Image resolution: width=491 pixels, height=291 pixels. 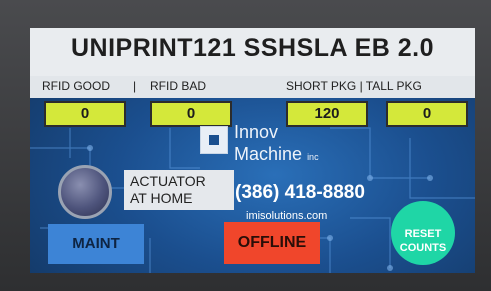 I want to click on actuator-status-label: ACTUATOR AT HOME, so click(x=179, y=190).